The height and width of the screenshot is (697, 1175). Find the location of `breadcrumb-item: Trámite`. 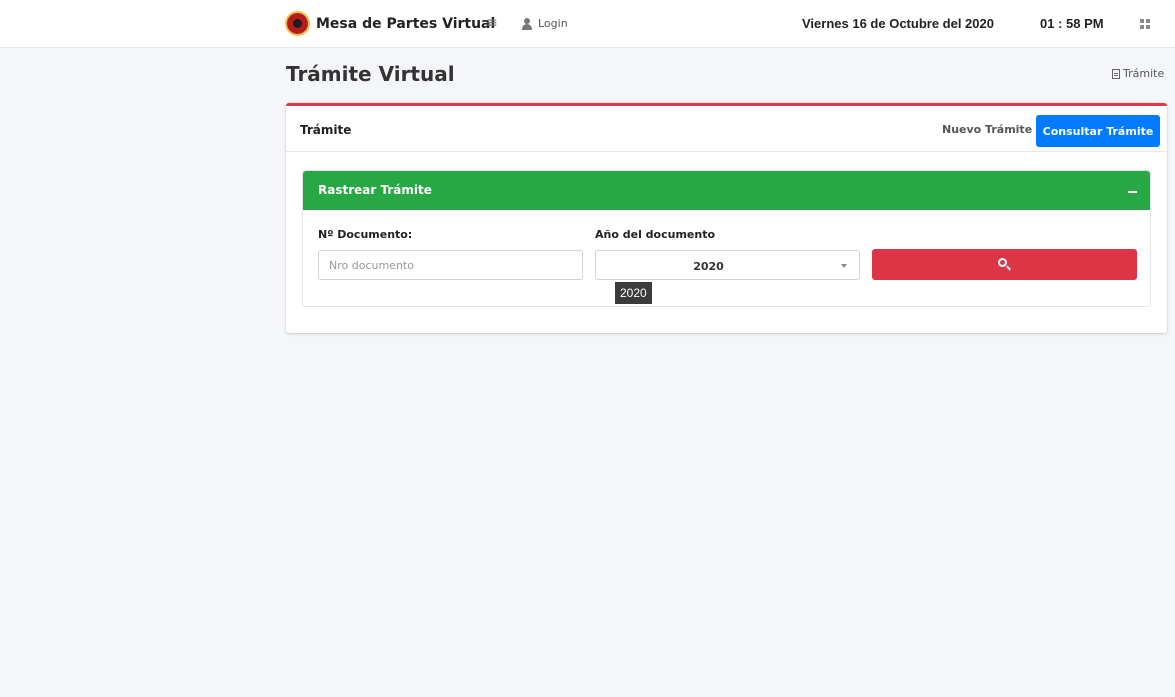

breadcrumb-item: Trámite is located at coordinates (1143, 73).